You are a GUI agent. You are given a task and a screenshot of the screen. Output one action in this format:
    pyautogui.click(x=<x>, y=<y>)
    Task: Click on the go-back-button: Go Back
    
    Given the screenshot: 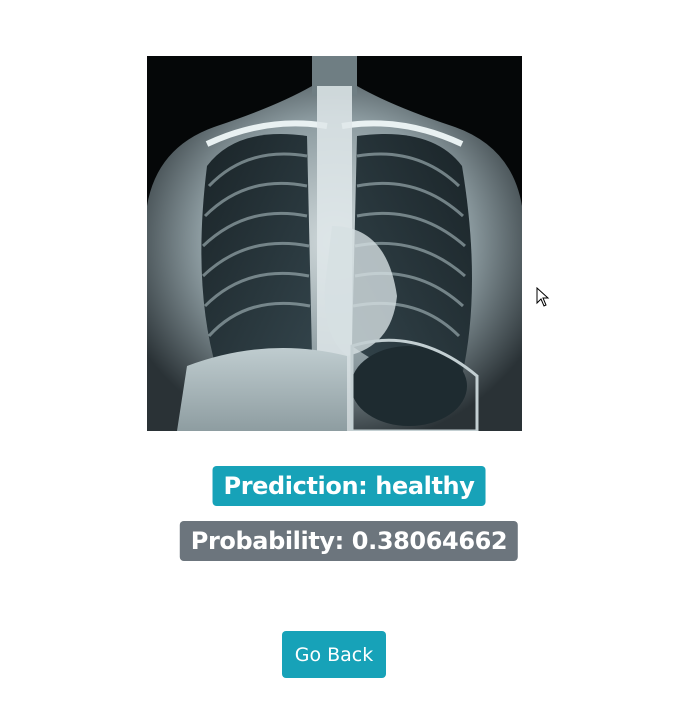 What is the action you would take?
    pyautogui.click(x=334, y=654)
    